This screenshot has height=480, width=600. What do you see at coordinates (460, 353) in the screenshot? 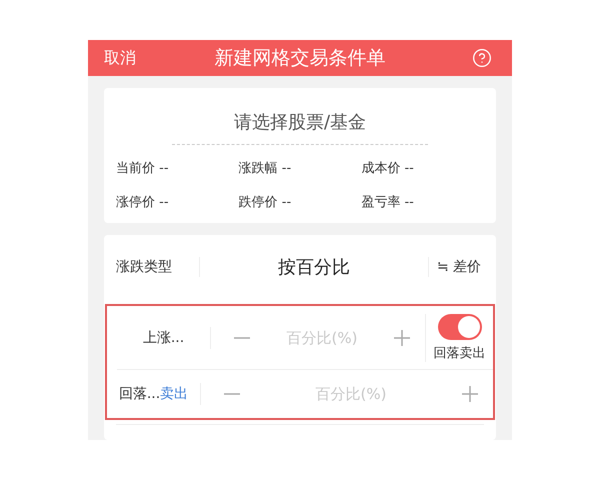
I see `toggle-label: 回落卖出` at bounding box center [460, 353].